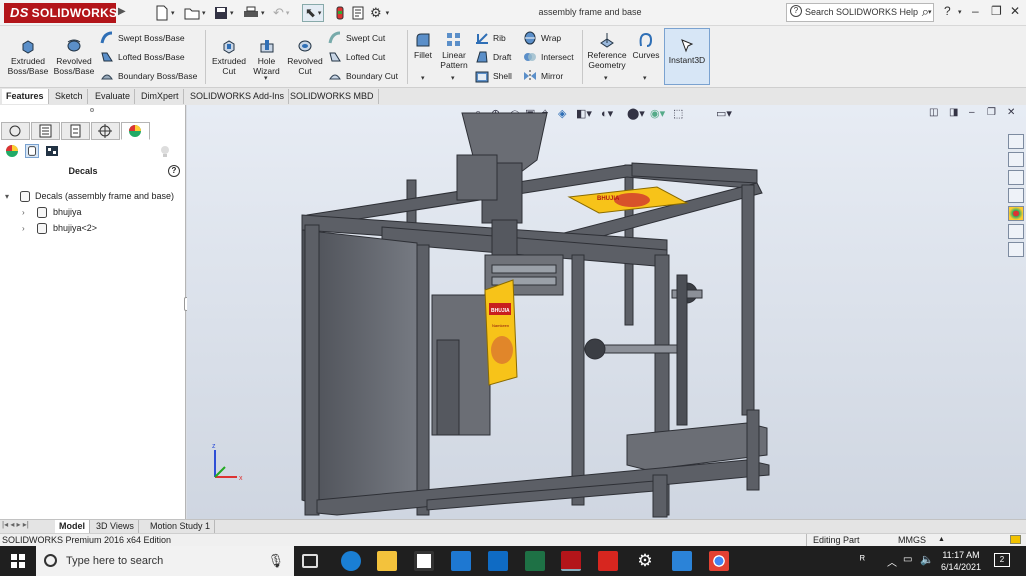  I want to click on reference-geometry-button: Reference Geometry, so click(607, 51).